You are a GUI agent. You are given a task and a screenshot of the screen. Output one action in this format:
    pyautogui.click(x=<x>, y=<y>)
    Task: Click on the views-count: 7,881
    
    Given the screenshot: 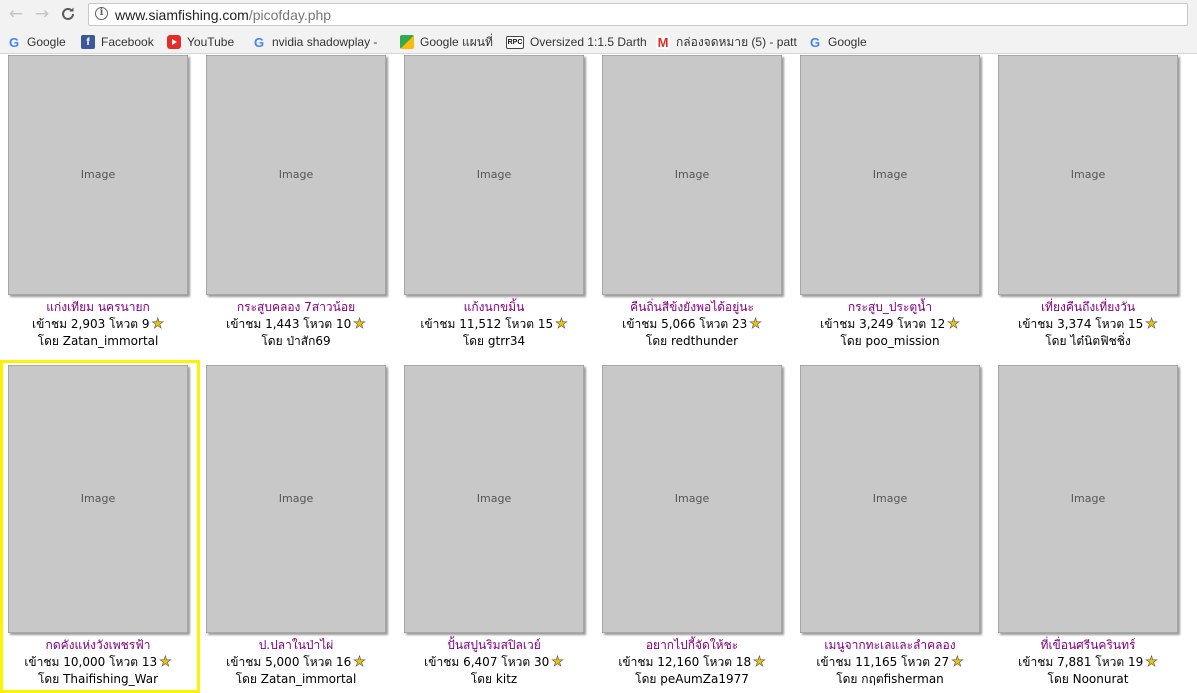 What is the action you would take?
    pyautogui.click(x=1074, y=662)
    